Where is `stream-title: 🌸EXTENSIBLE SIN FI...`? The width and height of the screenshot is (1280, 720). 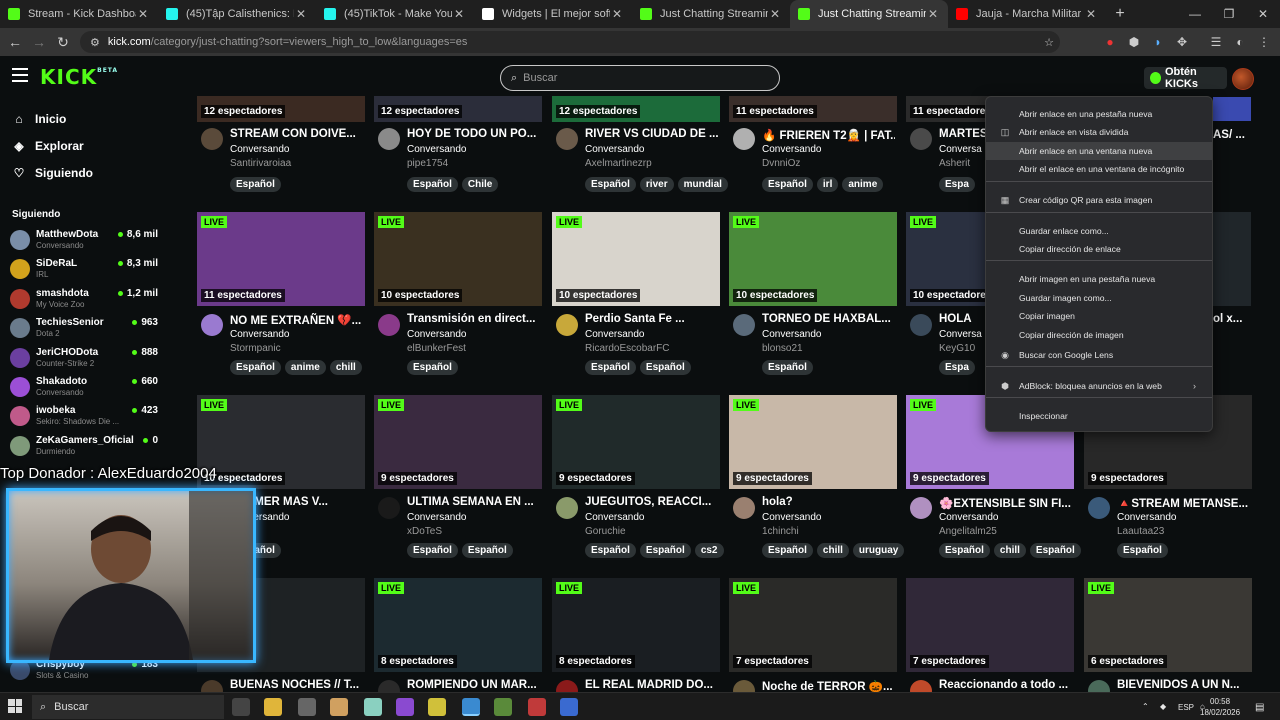
stream-title: 🌸EXTENSIBLE SIN FI... is located at coordinates (1005, 503).